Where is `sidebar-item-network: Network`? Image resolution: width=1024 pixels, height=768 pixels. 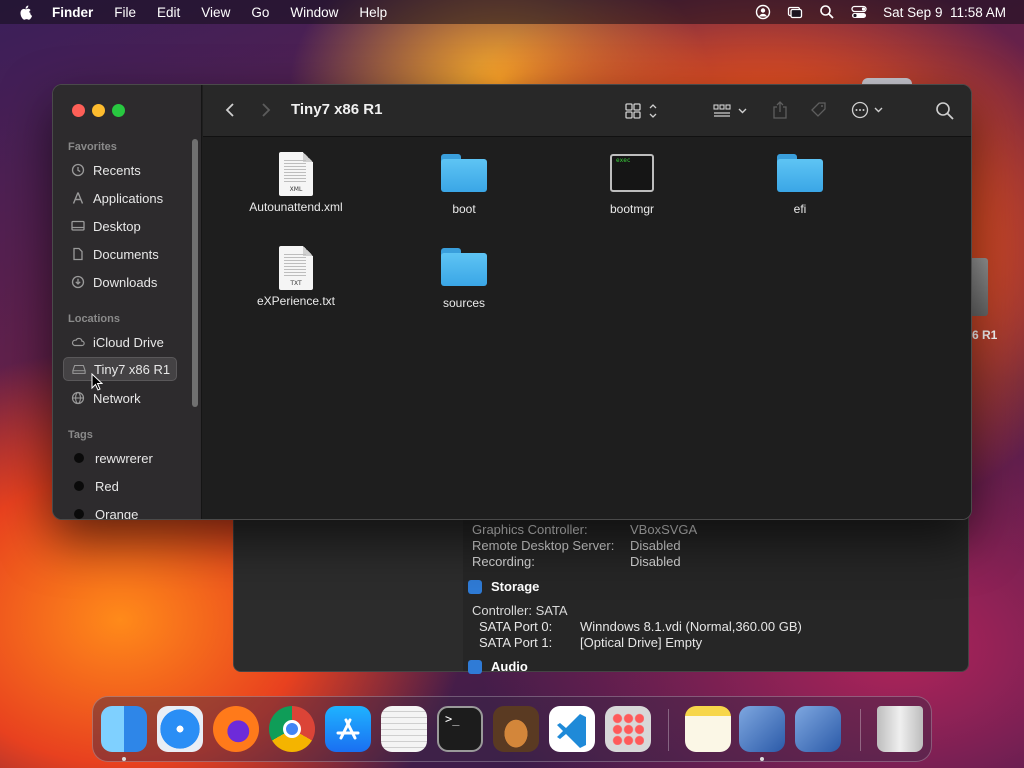 sidebar-item-network: Network is located at coordinates (120, 398).